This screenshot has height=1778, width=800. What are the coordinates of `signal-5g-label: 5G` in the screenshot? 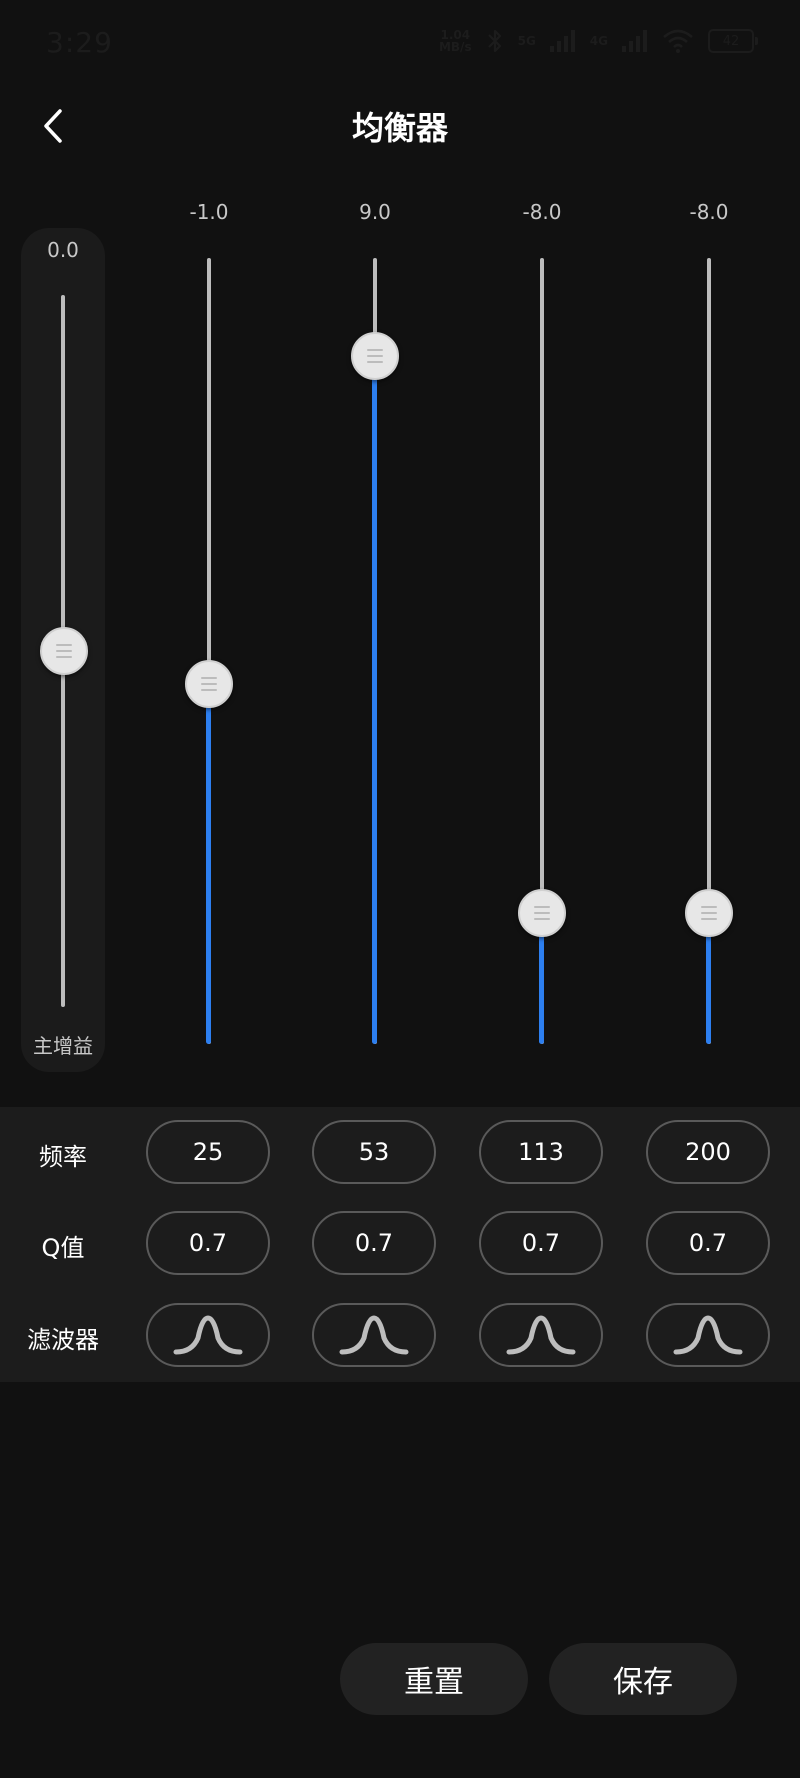 It's located at (526, 41).